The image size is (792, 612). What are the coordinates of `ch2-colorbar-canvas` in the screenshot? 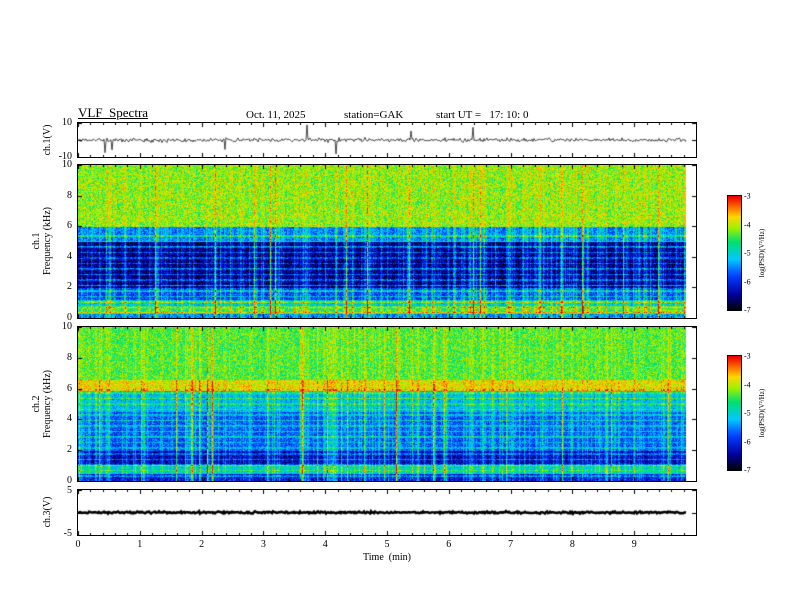 It's located at (734, 413).